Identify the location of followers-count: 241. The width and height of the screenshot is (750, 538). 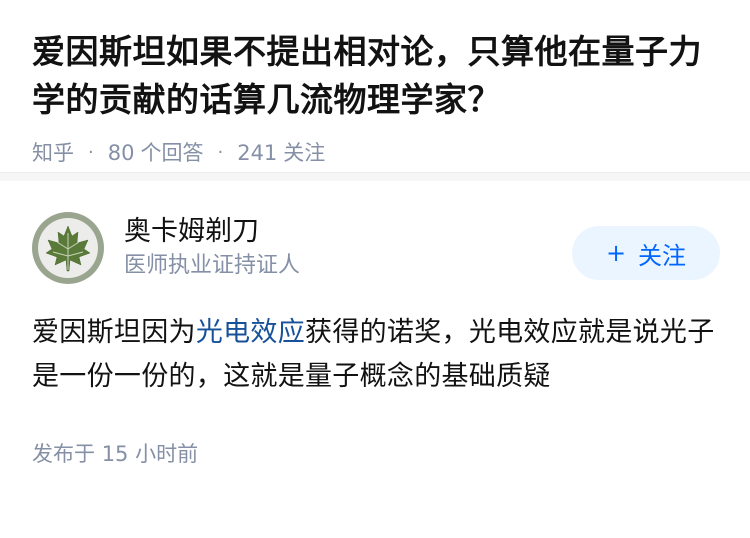
(257, 153).